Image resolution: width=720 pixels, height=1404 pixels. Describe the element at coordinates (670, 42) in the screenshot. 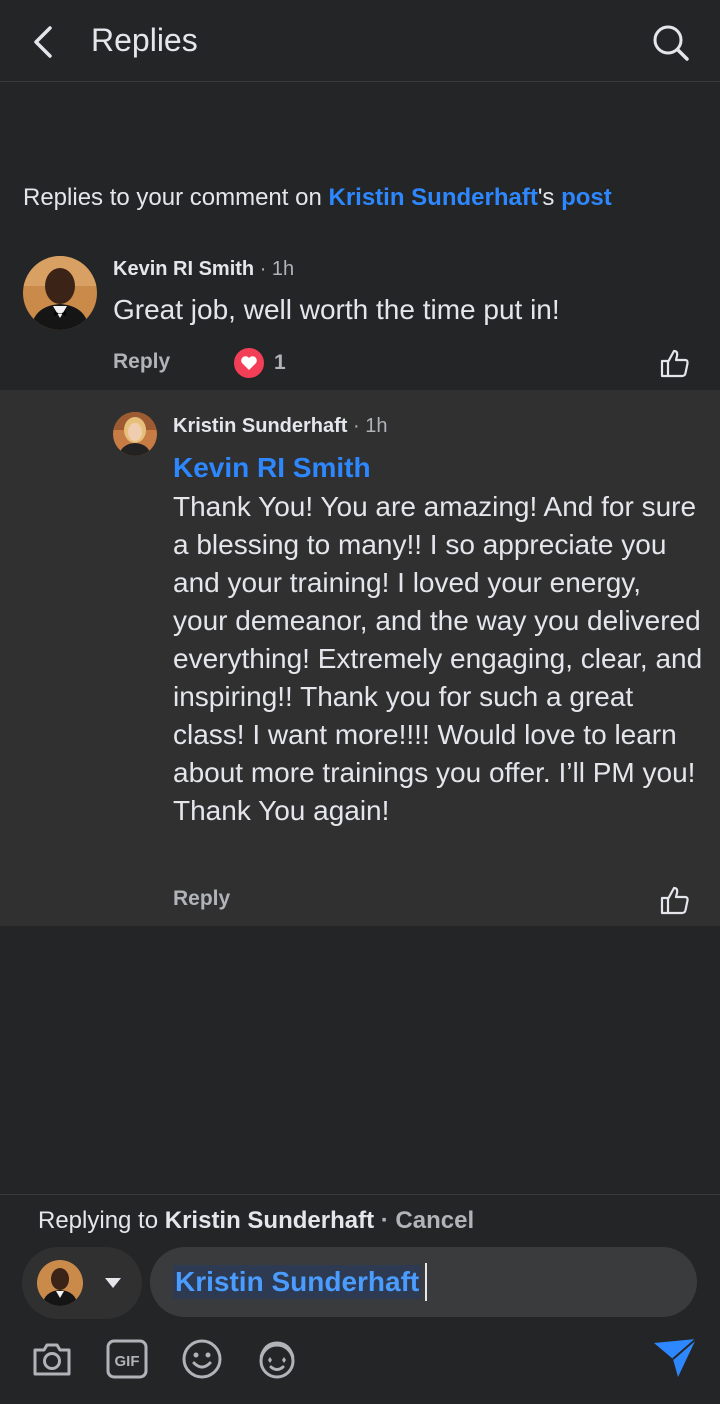

I see `search-icon` at that location.